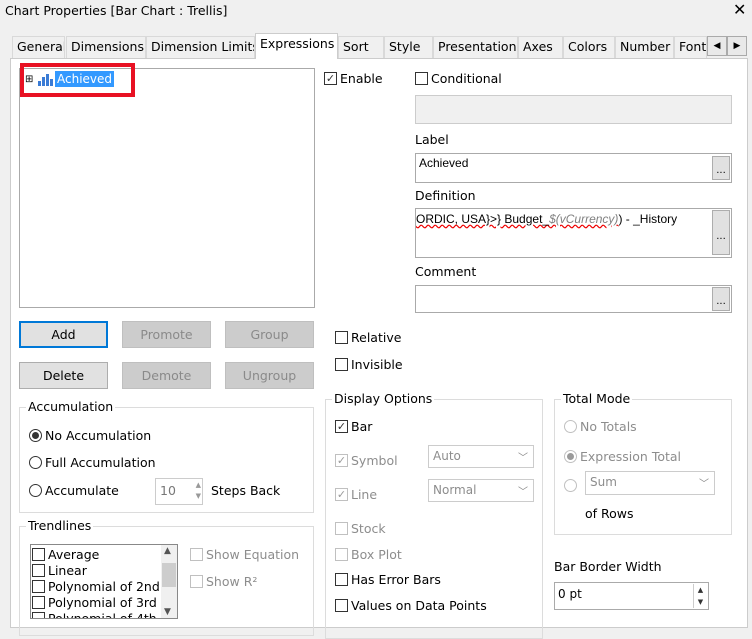 The image size is (752, 639). Describe the element at coordinates (376, 554) in the screenshot. I see `box-plot-label: Box Plot` at that location.